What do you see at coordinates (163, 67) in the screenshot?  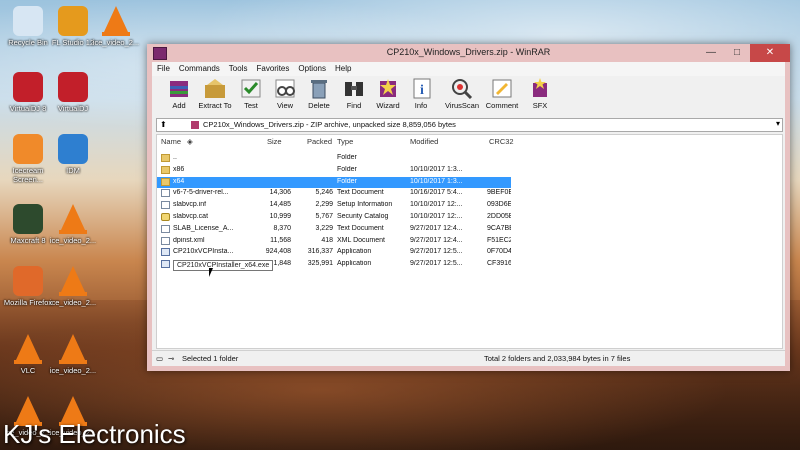 I see `menu-file: File` at bounding box center [163, 67].